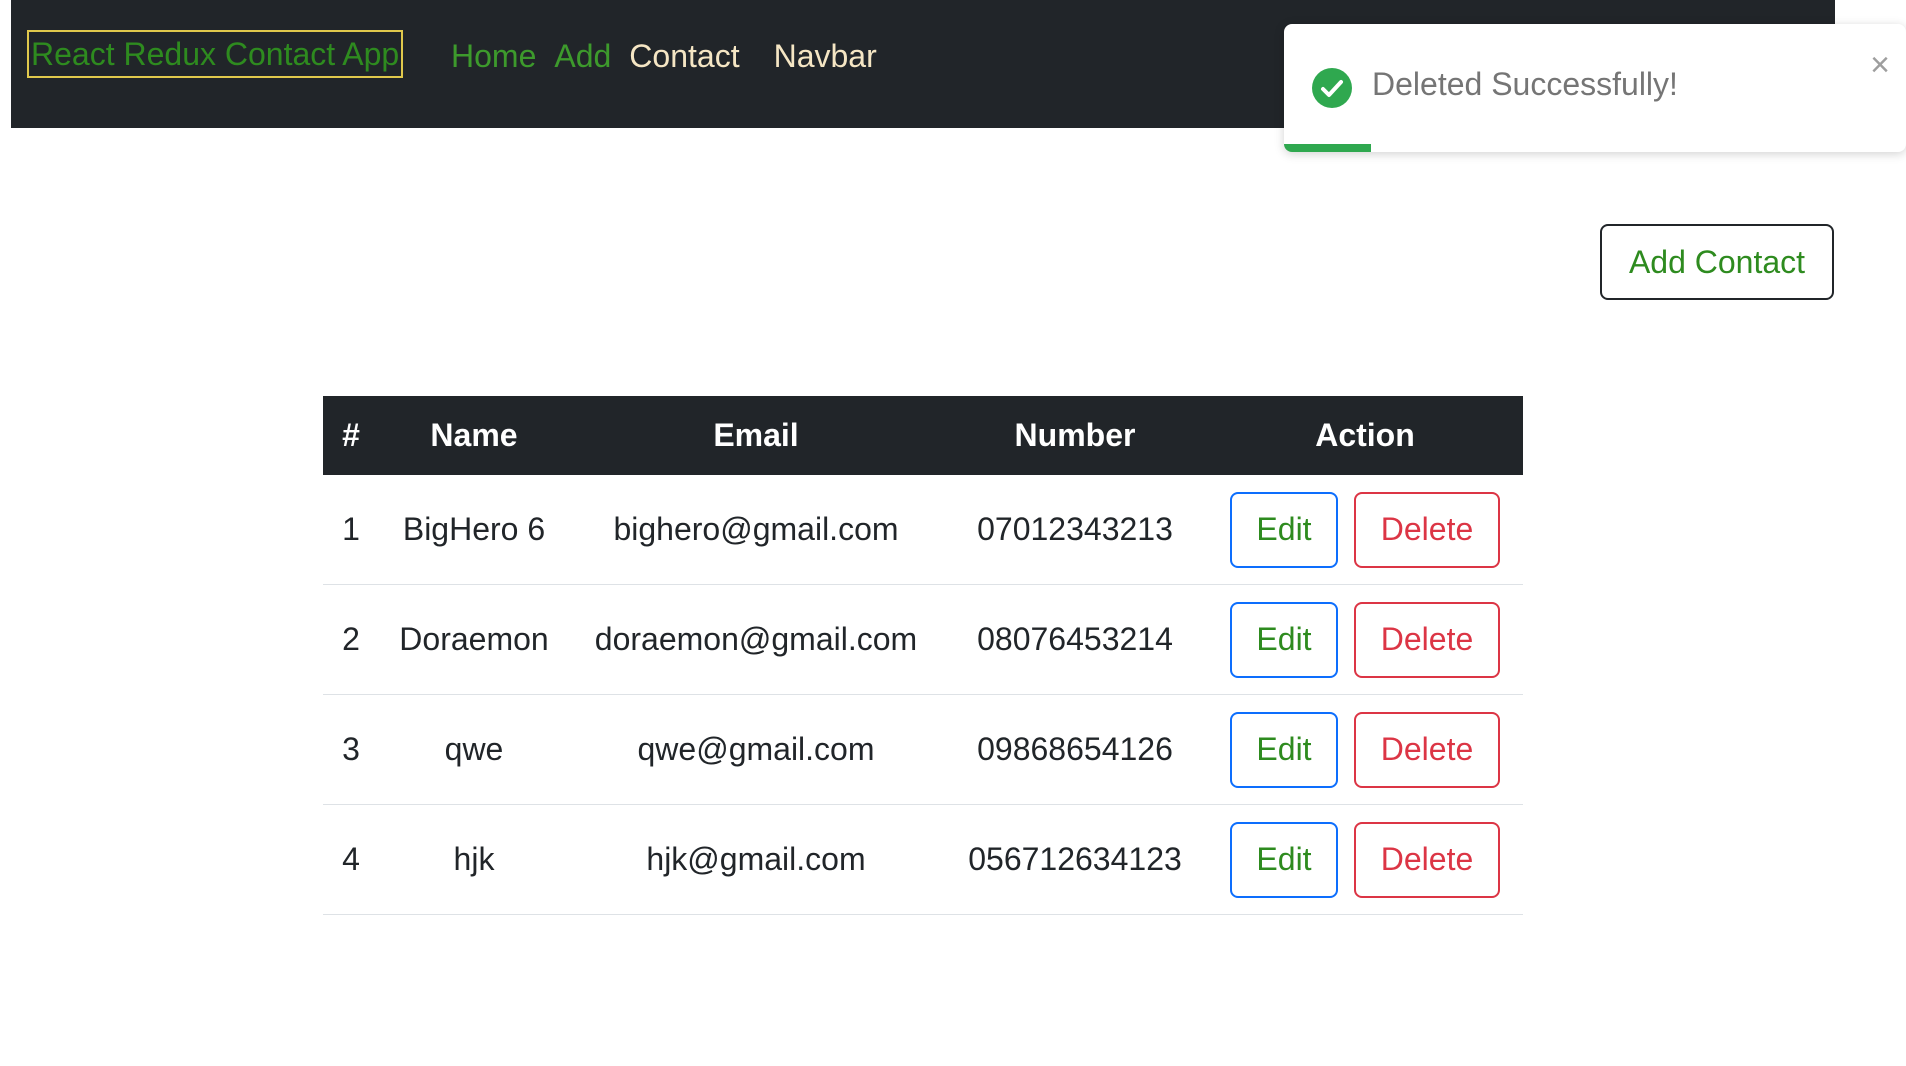  I want to click on header-email: Email, so click(756, 435).